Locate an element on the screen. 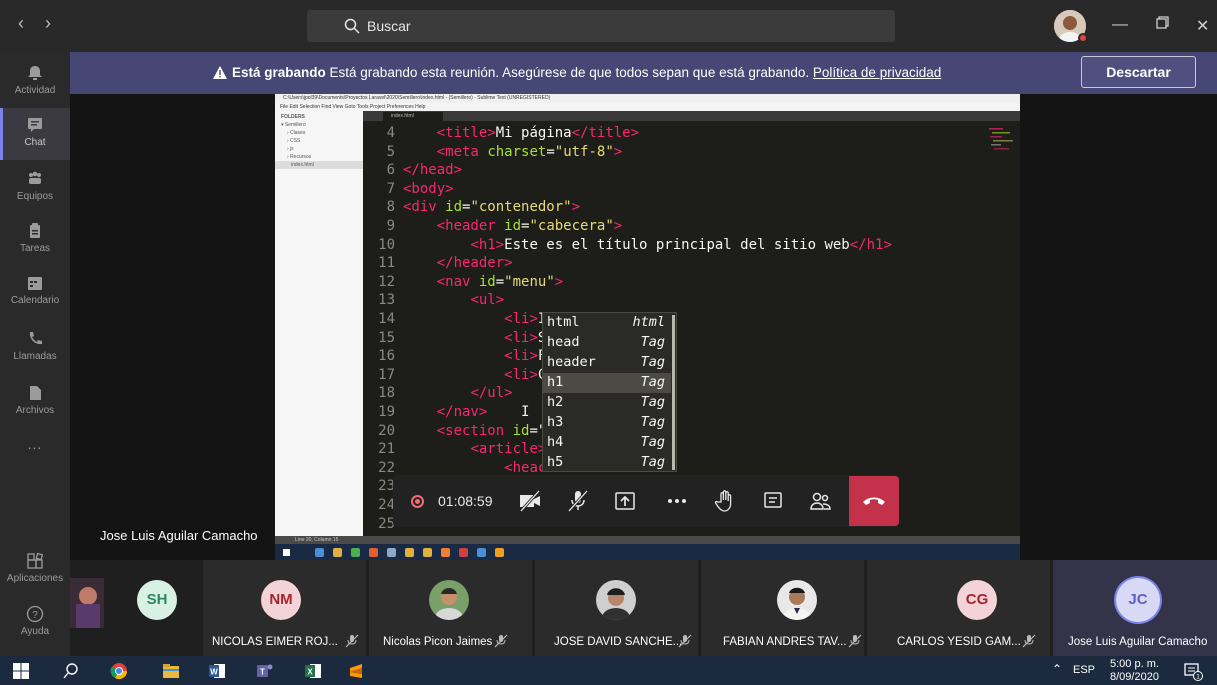  notifications-icon: 1 is located at coordinates (1193, 671).